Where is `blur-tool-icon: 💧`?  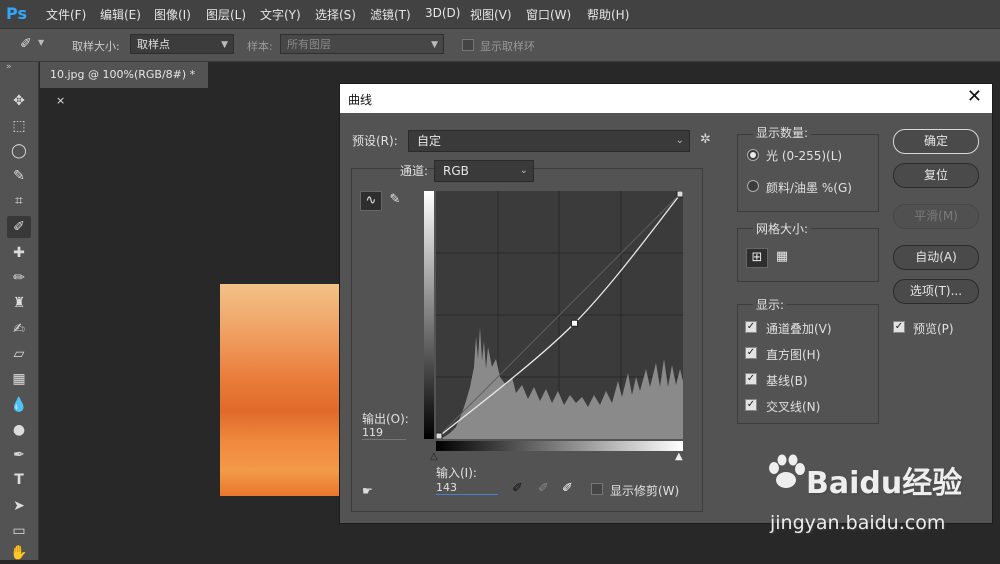
blur-tool-icon: 💧 is located at coordinates (19, 405).